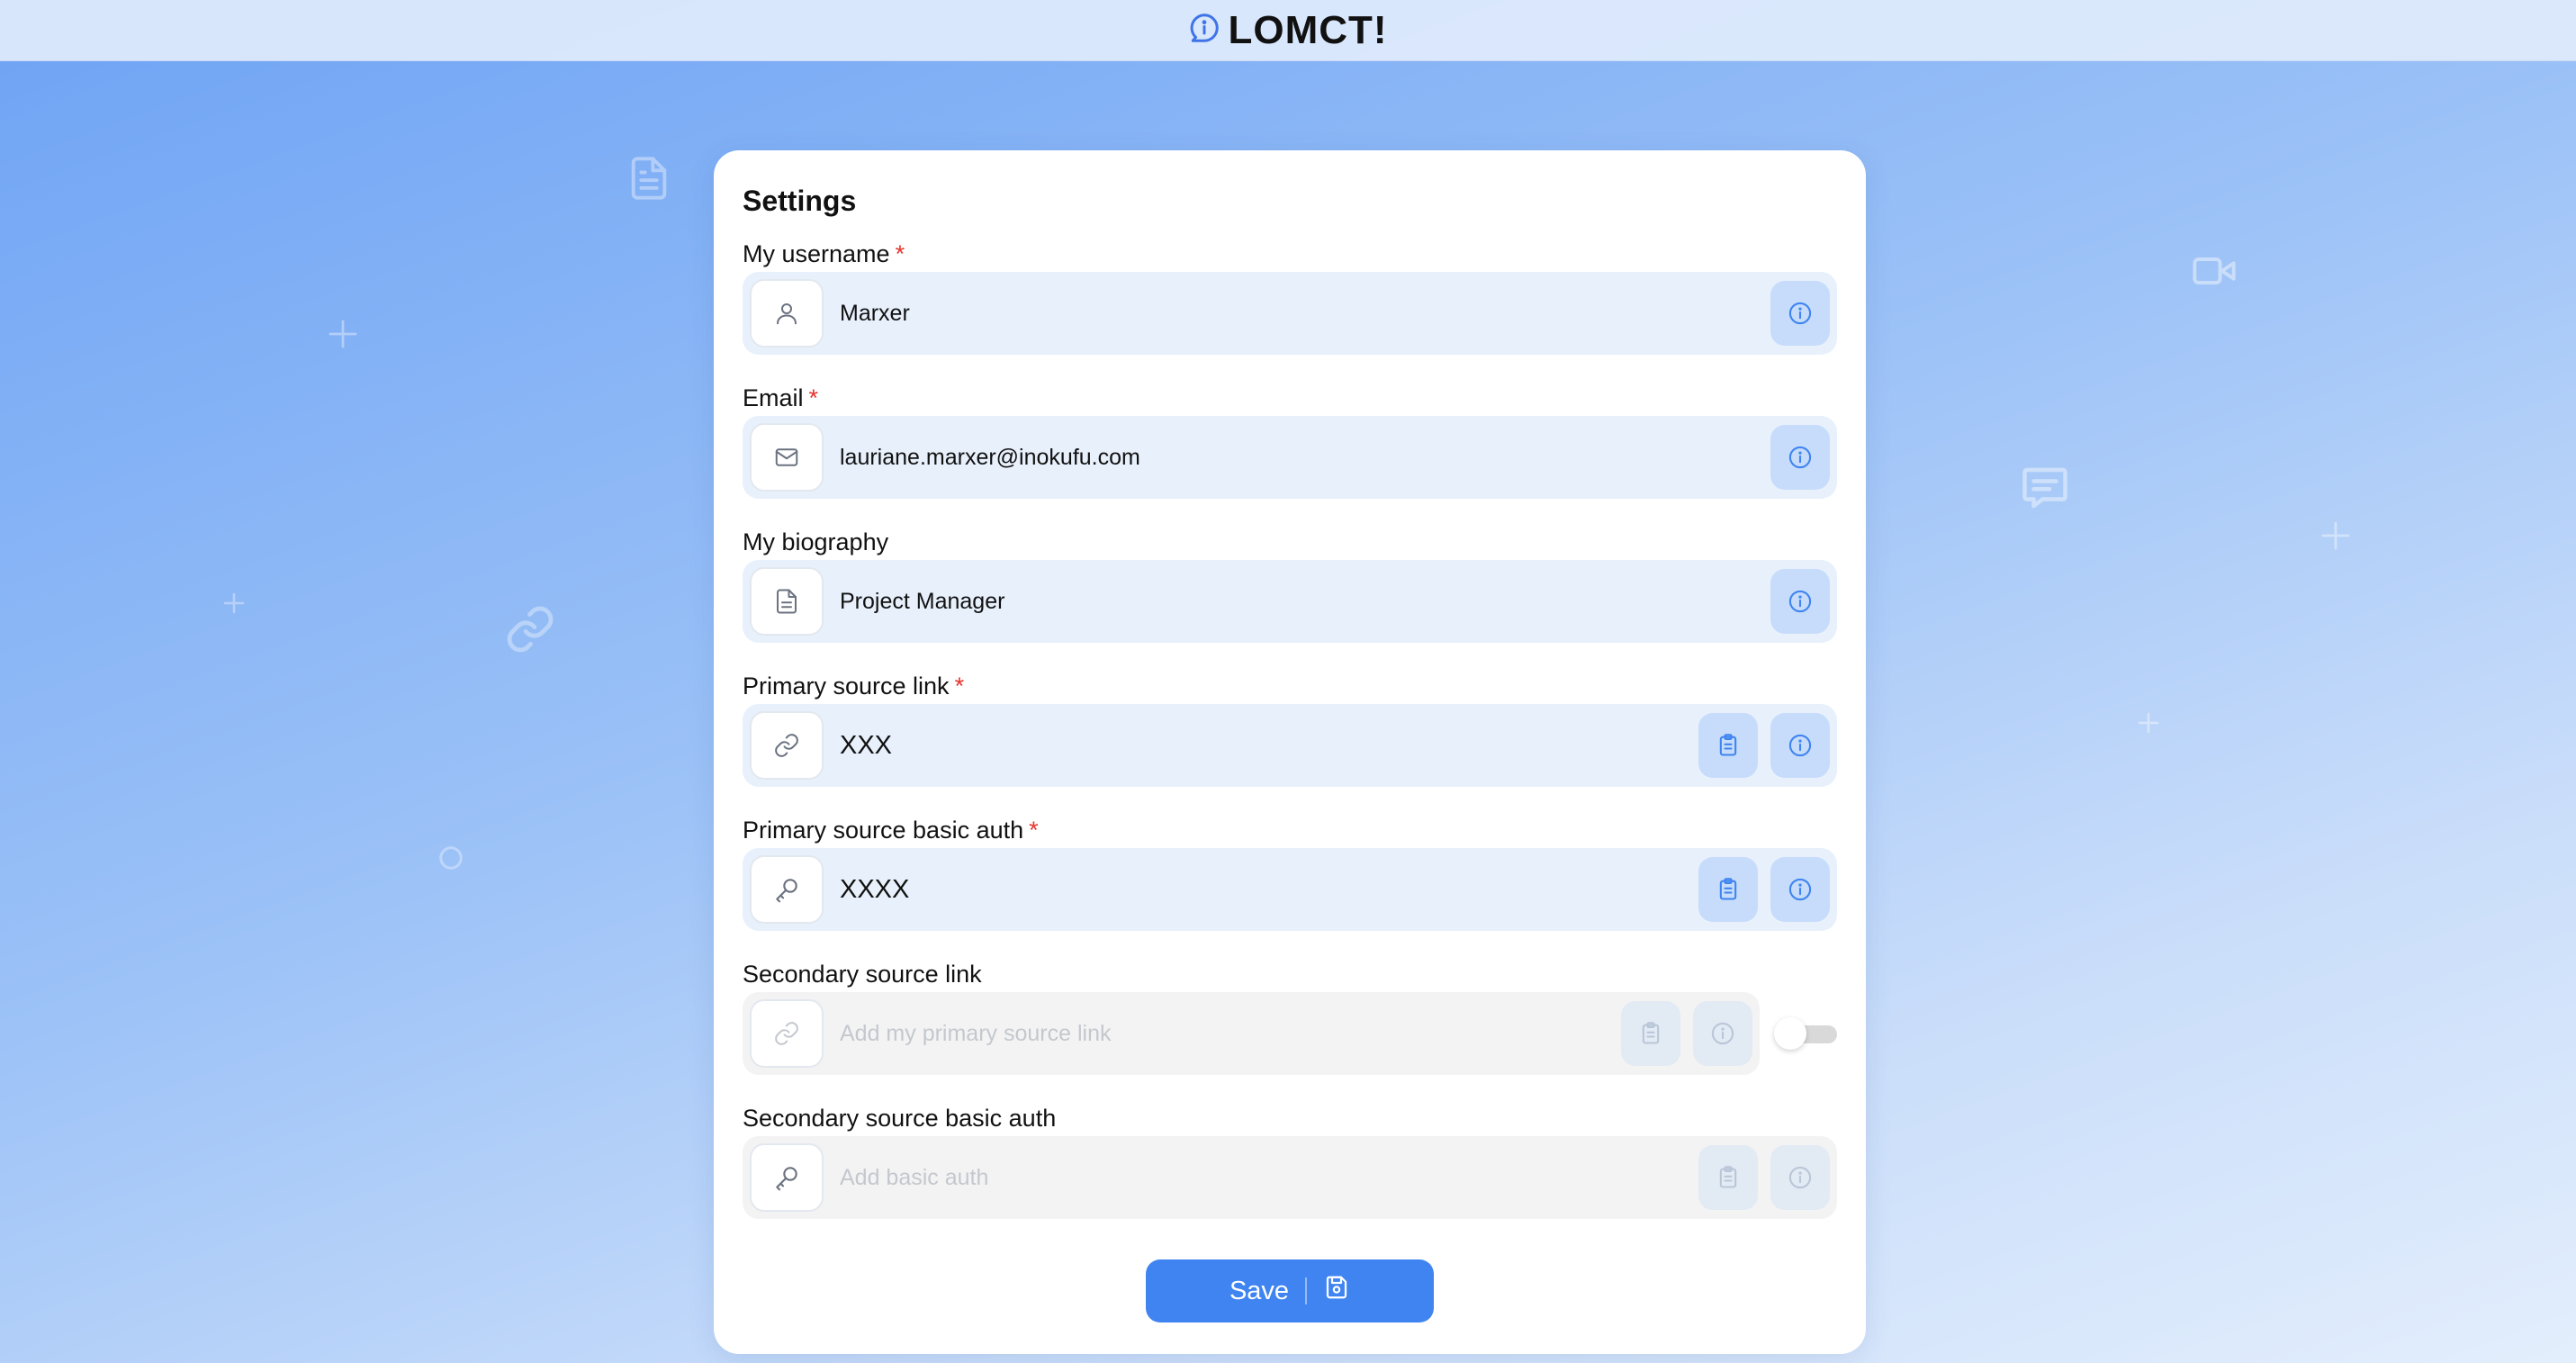 Image resolution: width=2576 pixels, height=1363 pixels. Describe the element at coordinates (1259, 1291) in the screenshot. I see `save-label: Save` at that location.